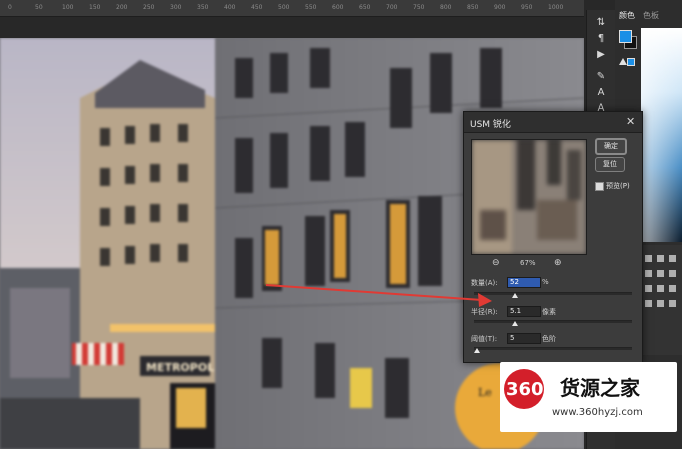 The image size is (682, 449). What do you see at coordinates (651, 15) in the screenshot?
I see `tab-swatches: 色板` at bounding box center [651, 15].